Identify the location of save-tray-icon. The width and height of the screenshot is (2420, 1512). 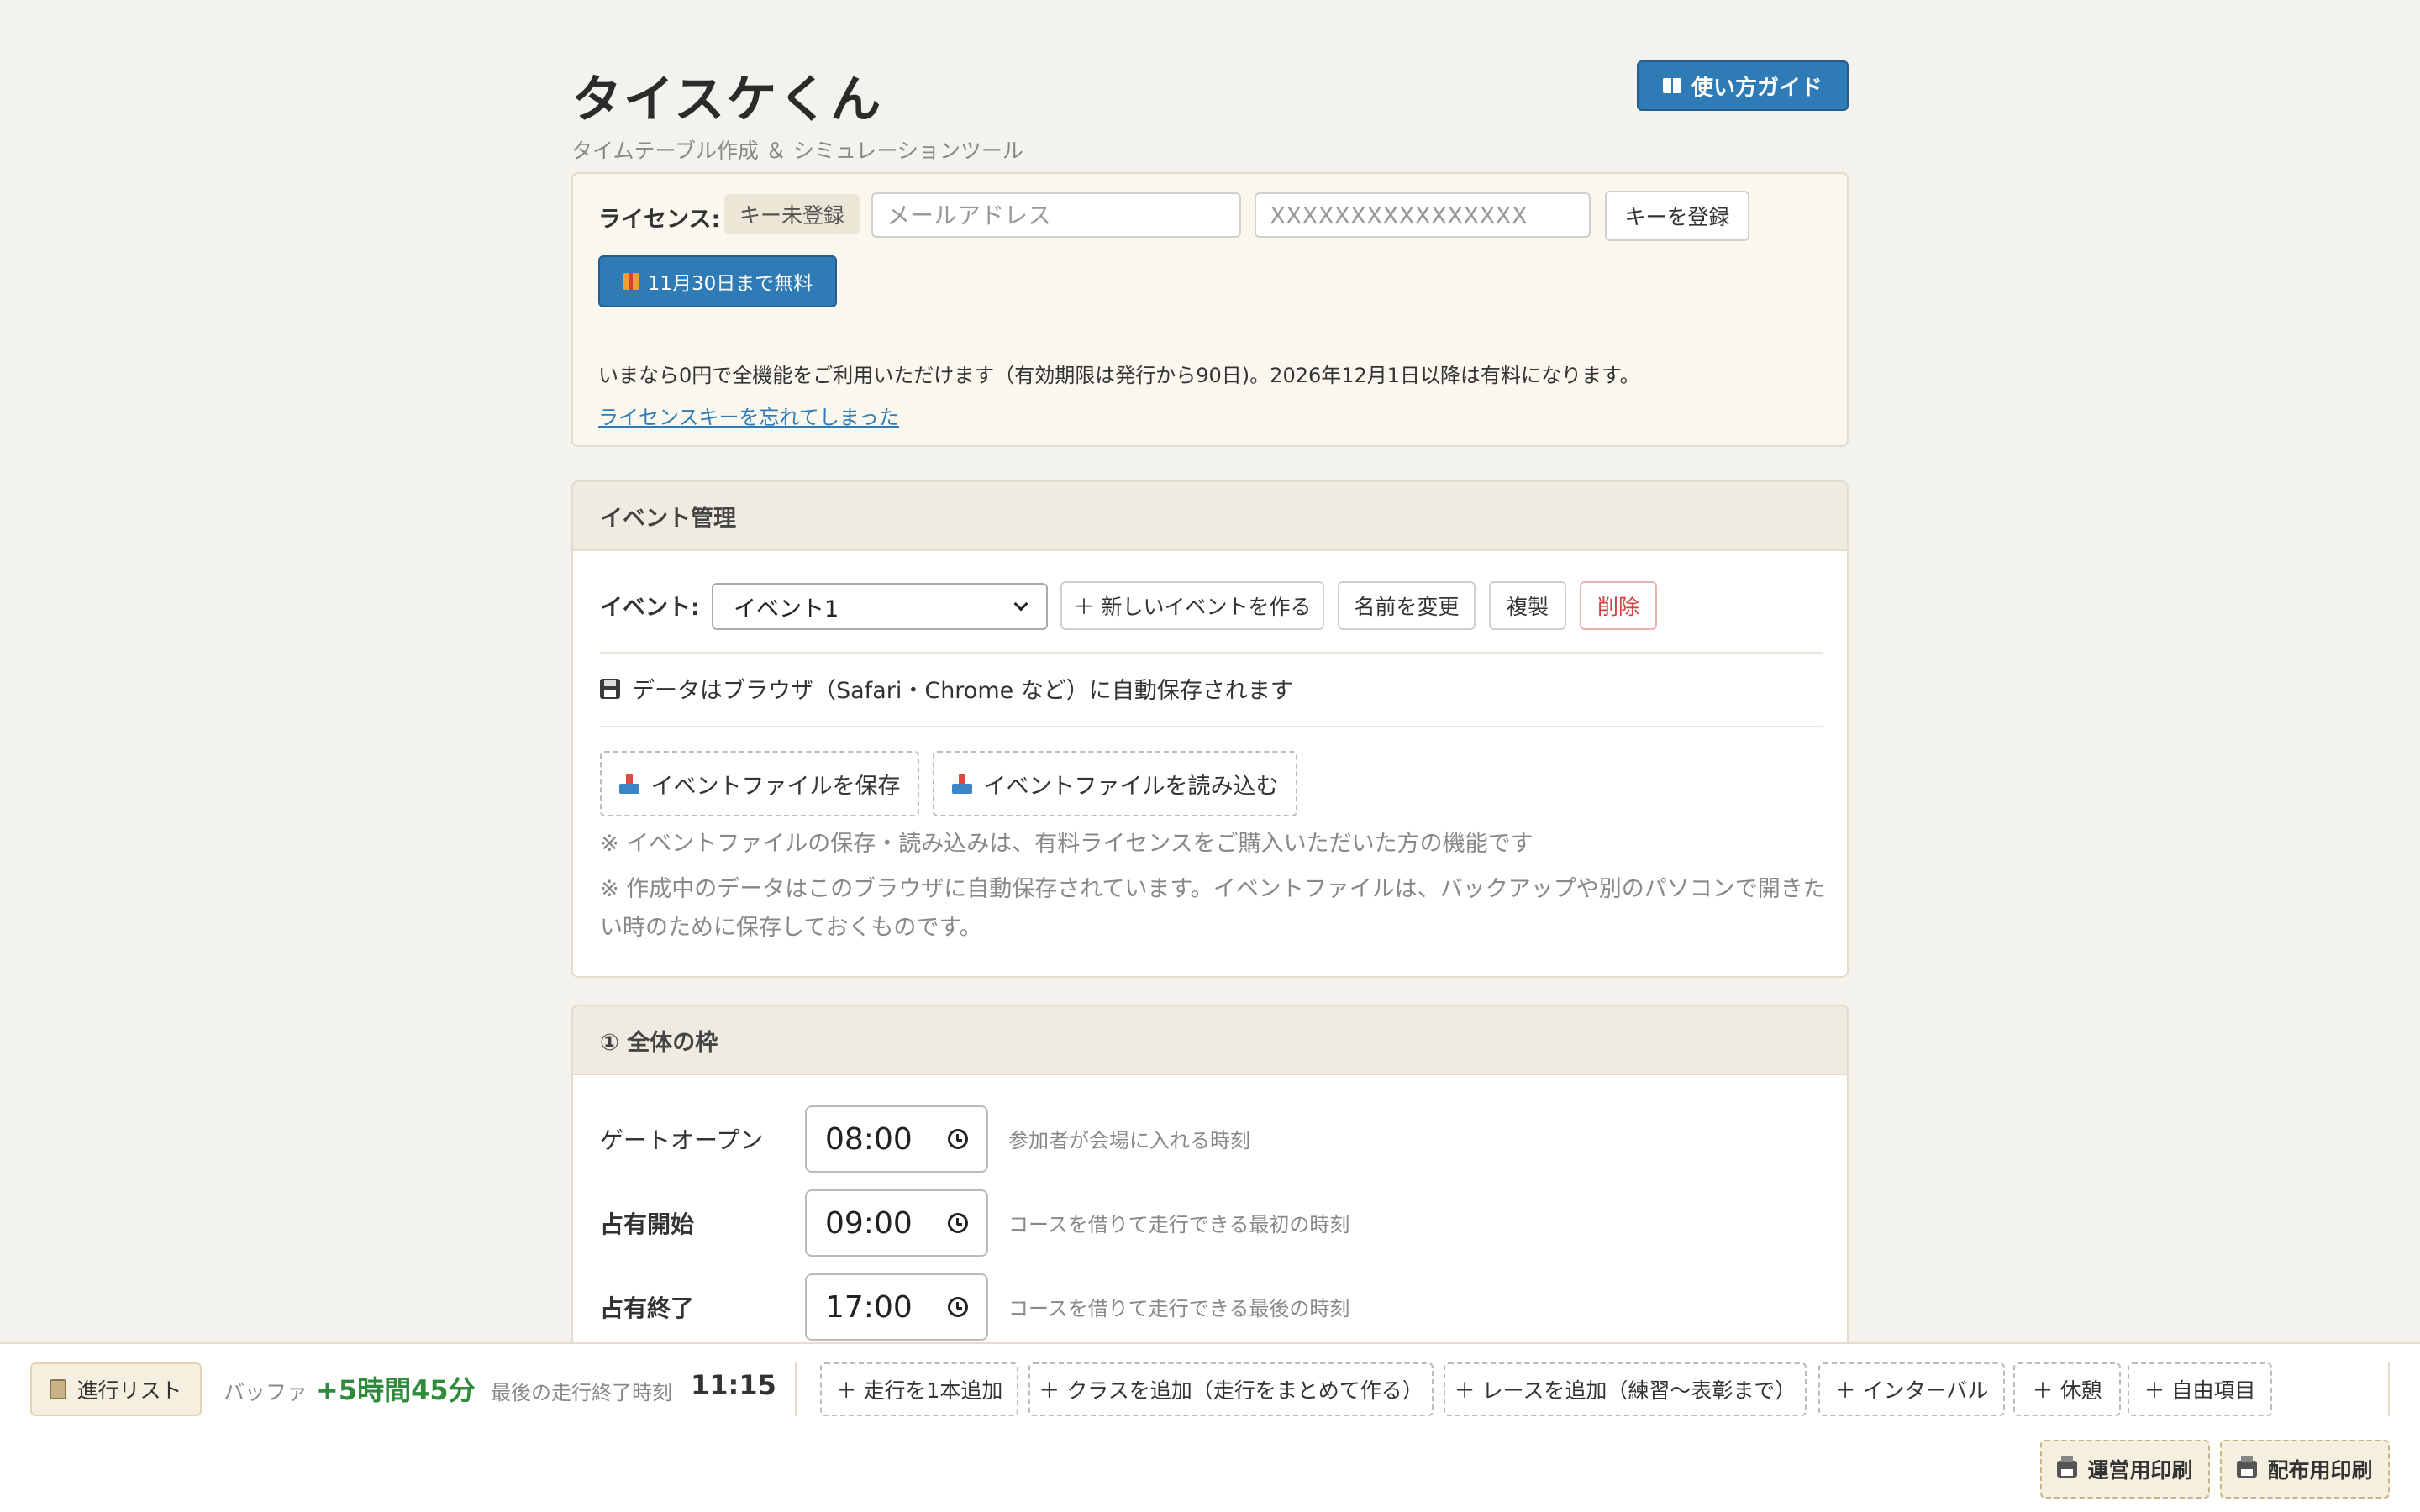
(628, 784).